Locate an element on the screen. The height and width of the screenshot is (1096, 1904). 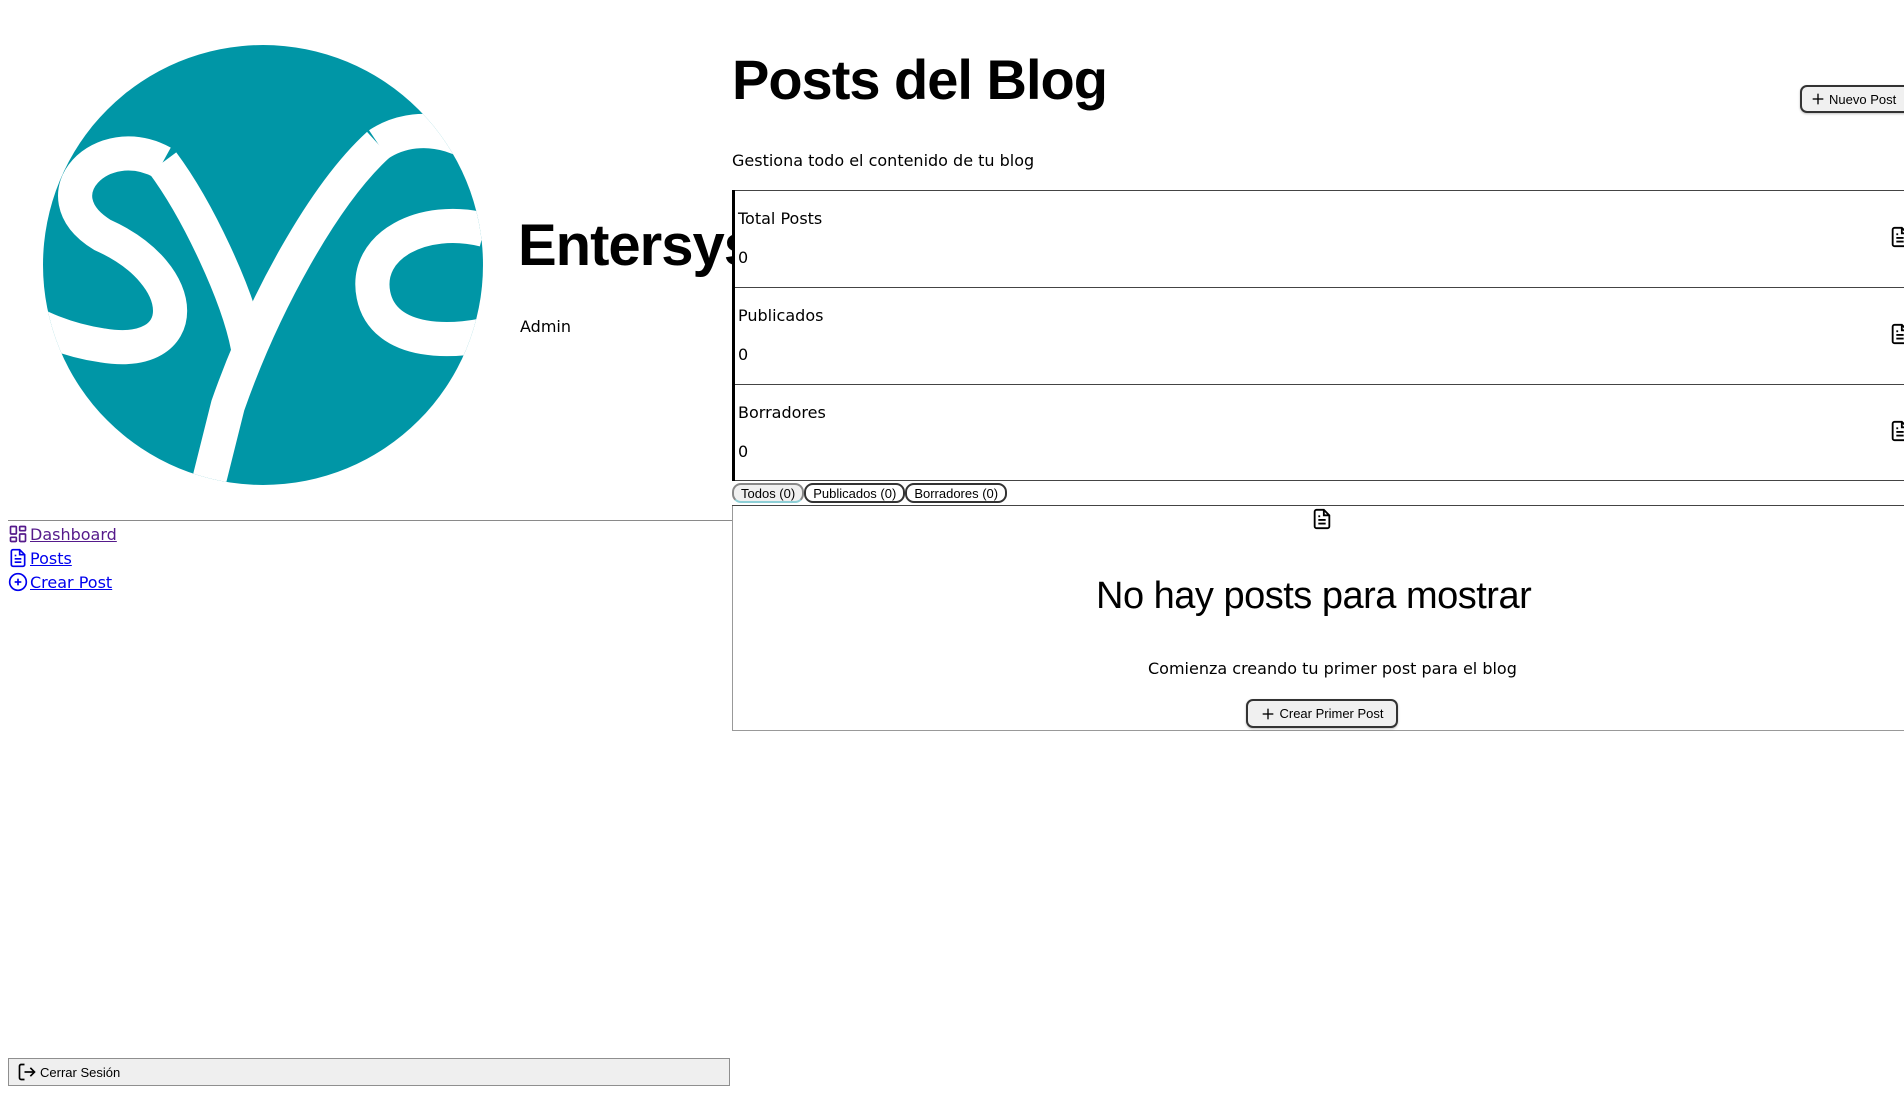
brand-name: Entersys is located at coordinates (625, 245).